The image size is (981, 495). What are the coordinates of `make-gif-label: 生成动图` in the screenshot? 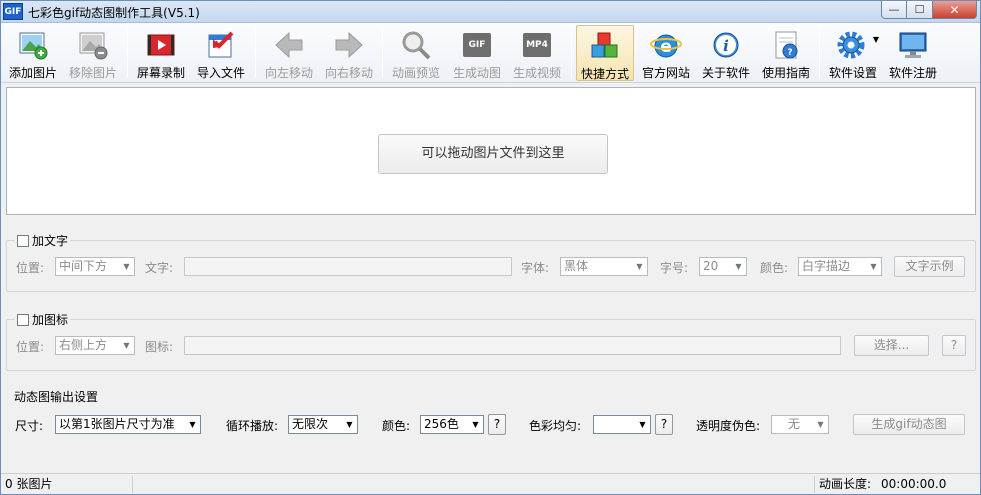 It's located at (476, 73).